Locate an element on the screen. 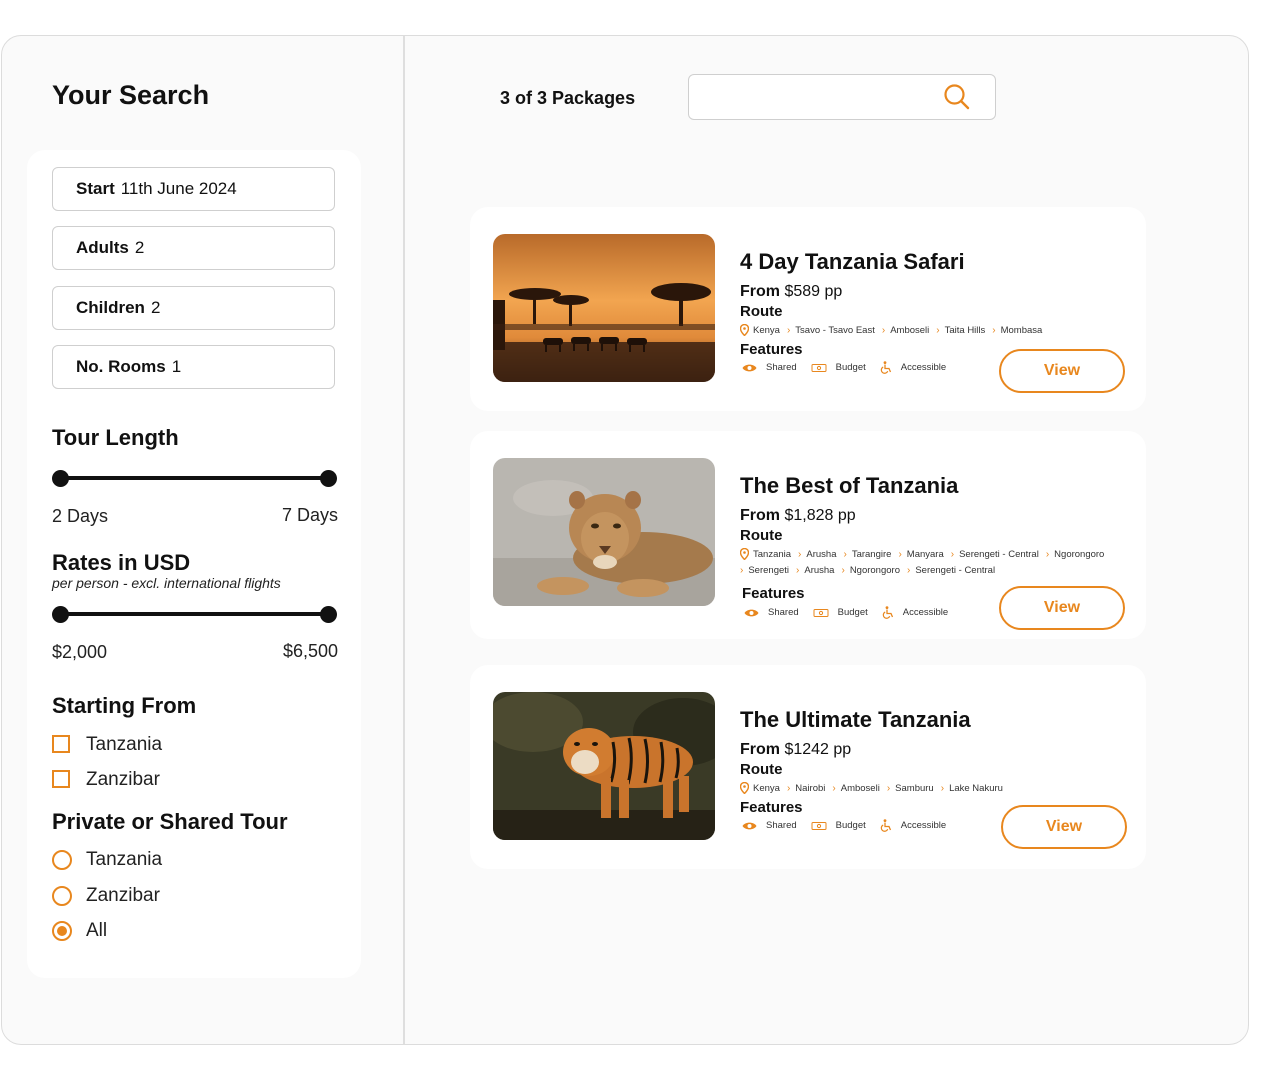 This screenshot has height=1081, width=1264. package-price: From $589 pp is located at coordinates (791, 292).